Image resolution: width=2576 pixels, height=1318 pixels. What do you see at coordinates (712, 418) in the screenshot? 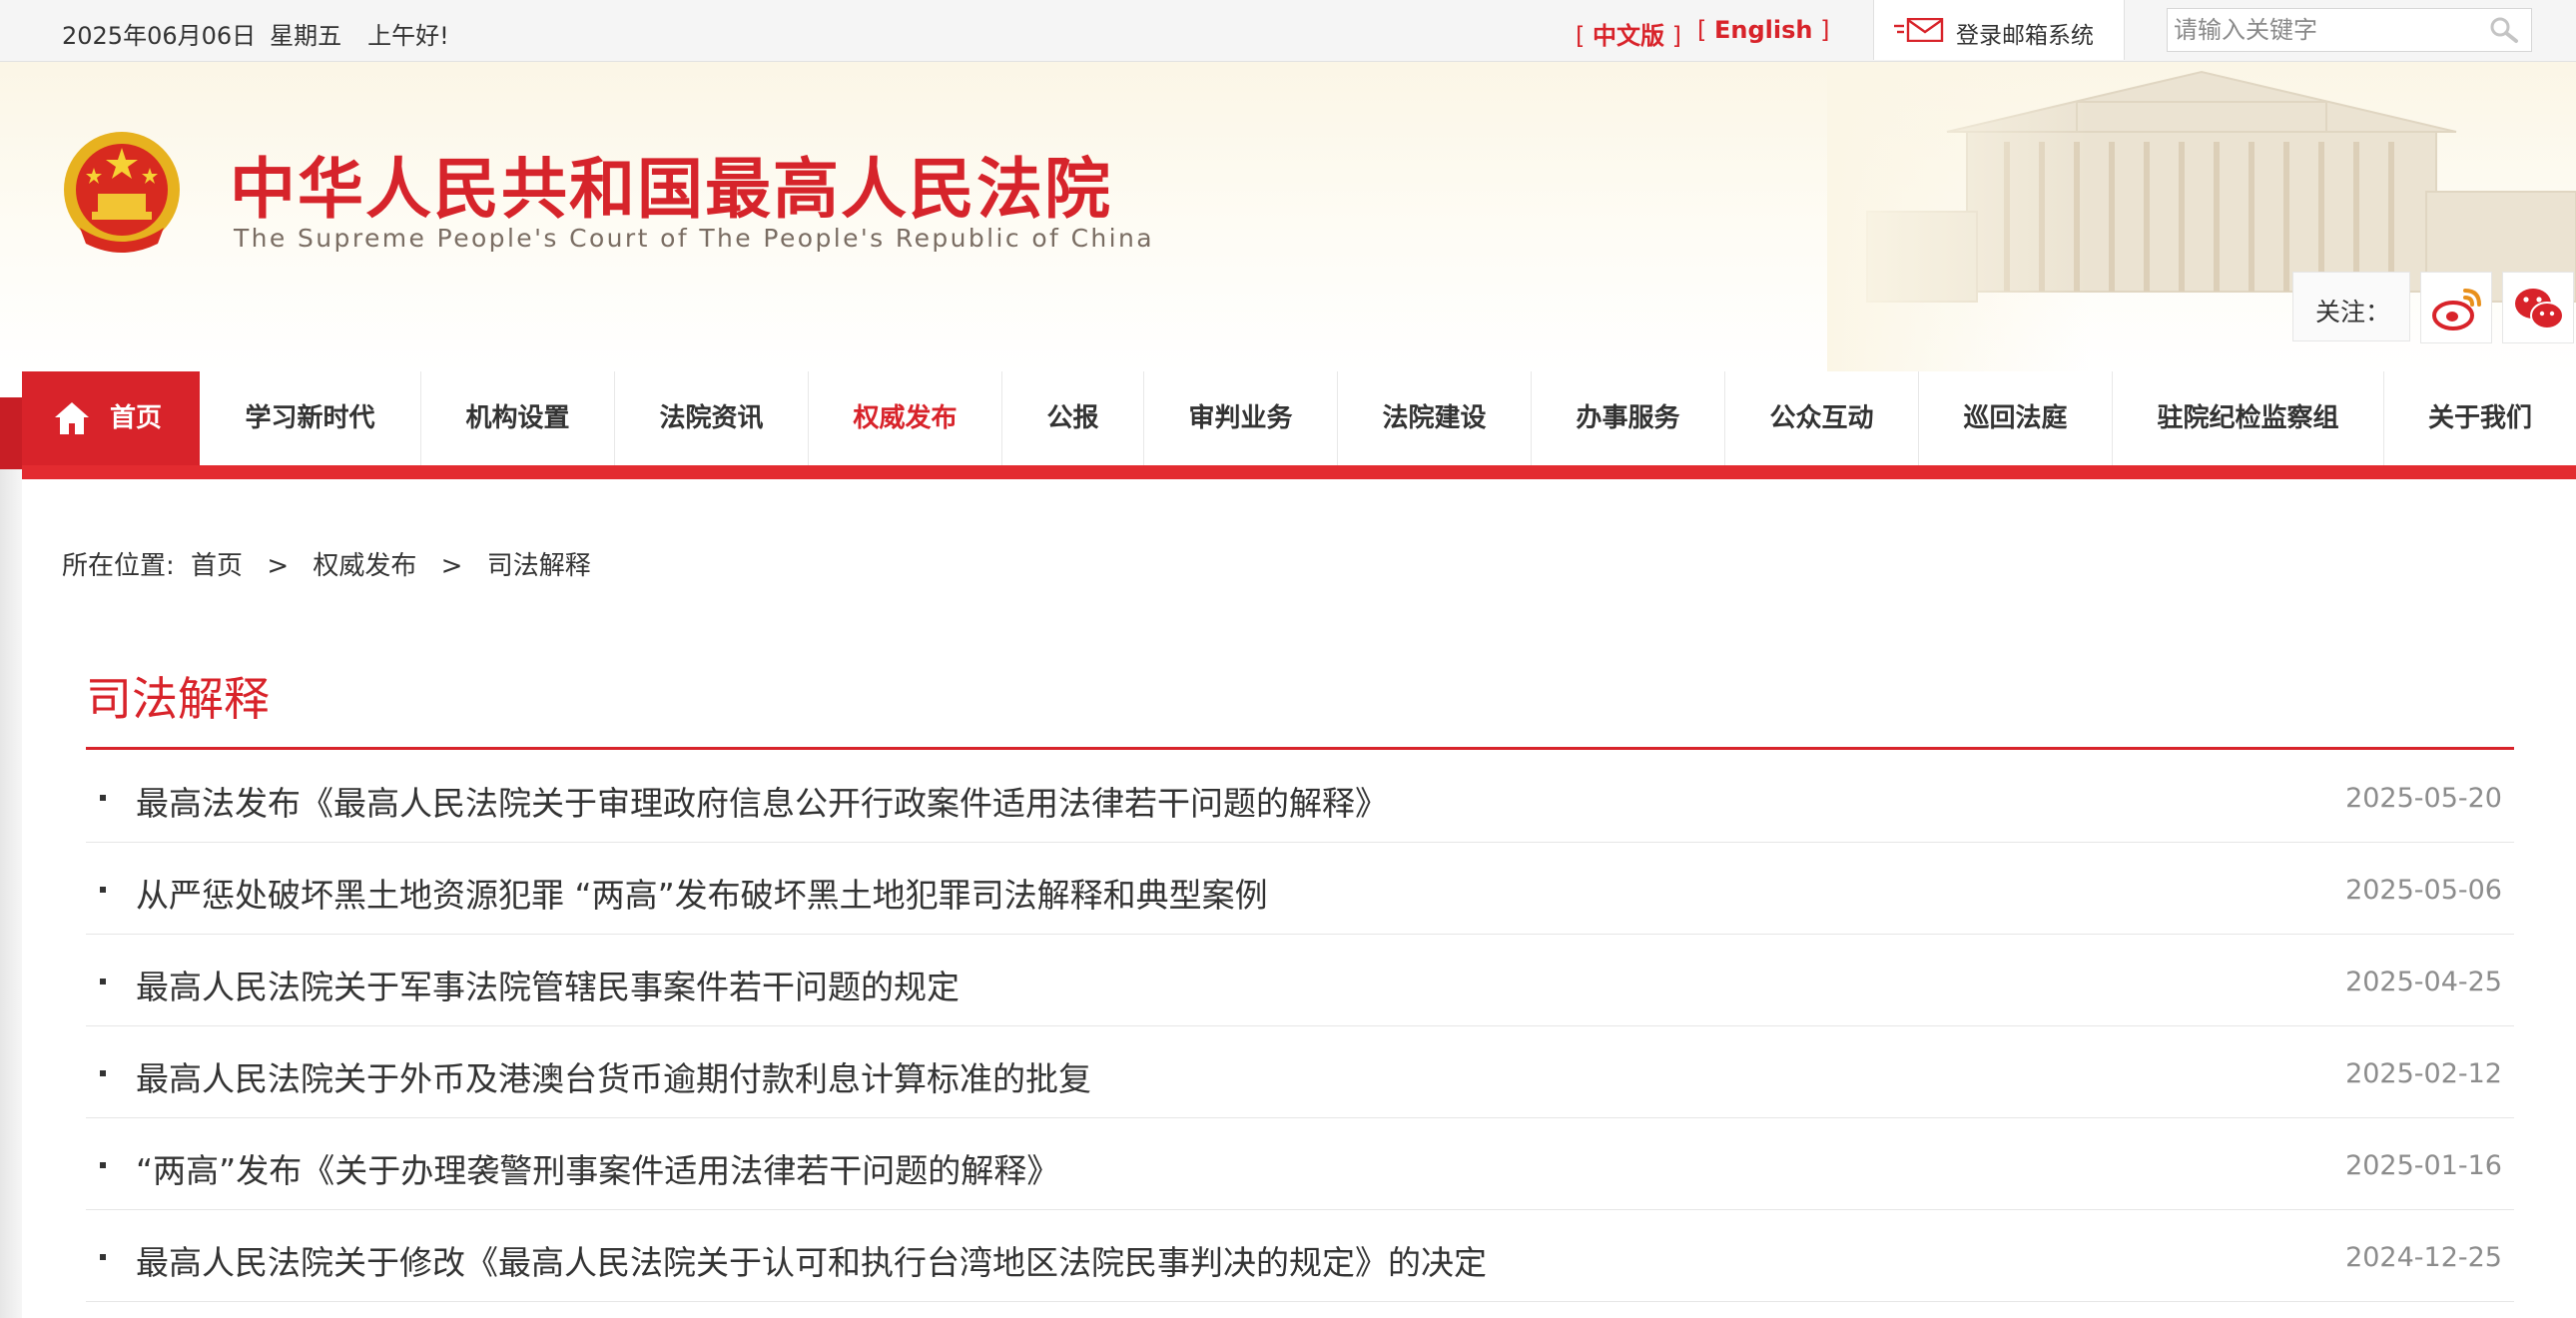
I see `nav-item-court-news: 法院资讯` at bounding box center [712, 418].